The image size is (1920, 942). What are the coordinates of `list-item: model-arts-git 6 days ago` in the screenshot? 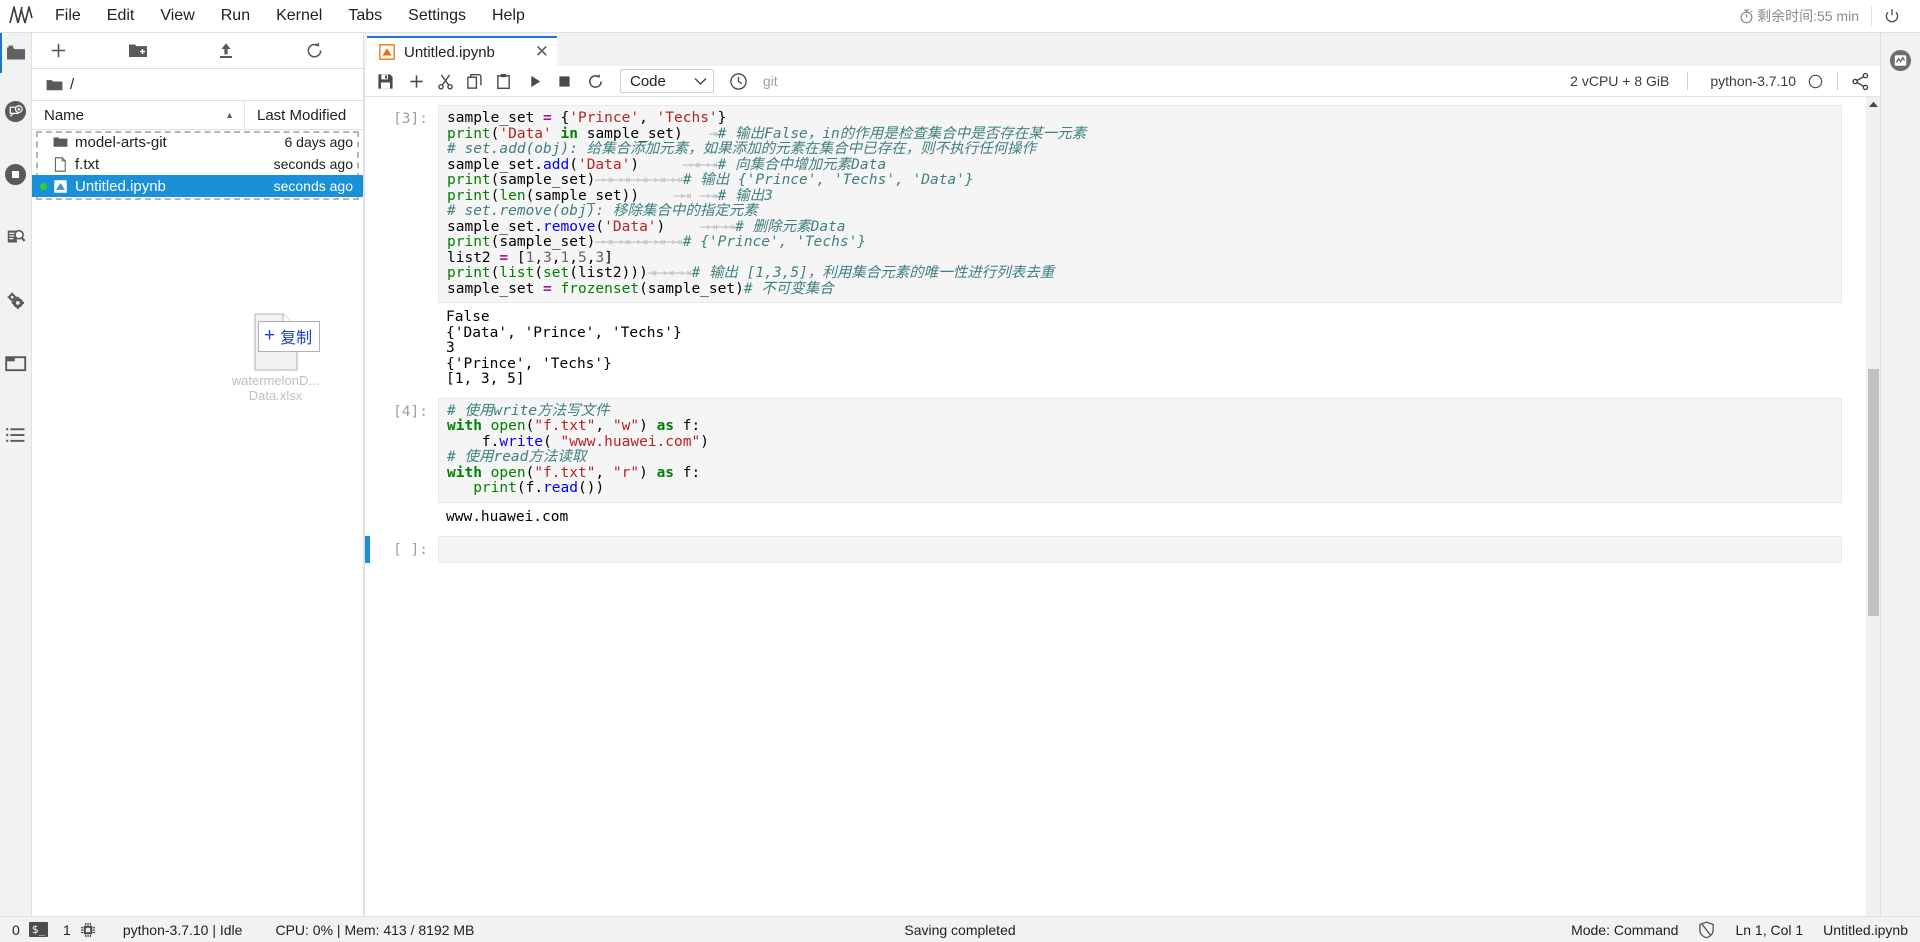 It's located at (197, 142).